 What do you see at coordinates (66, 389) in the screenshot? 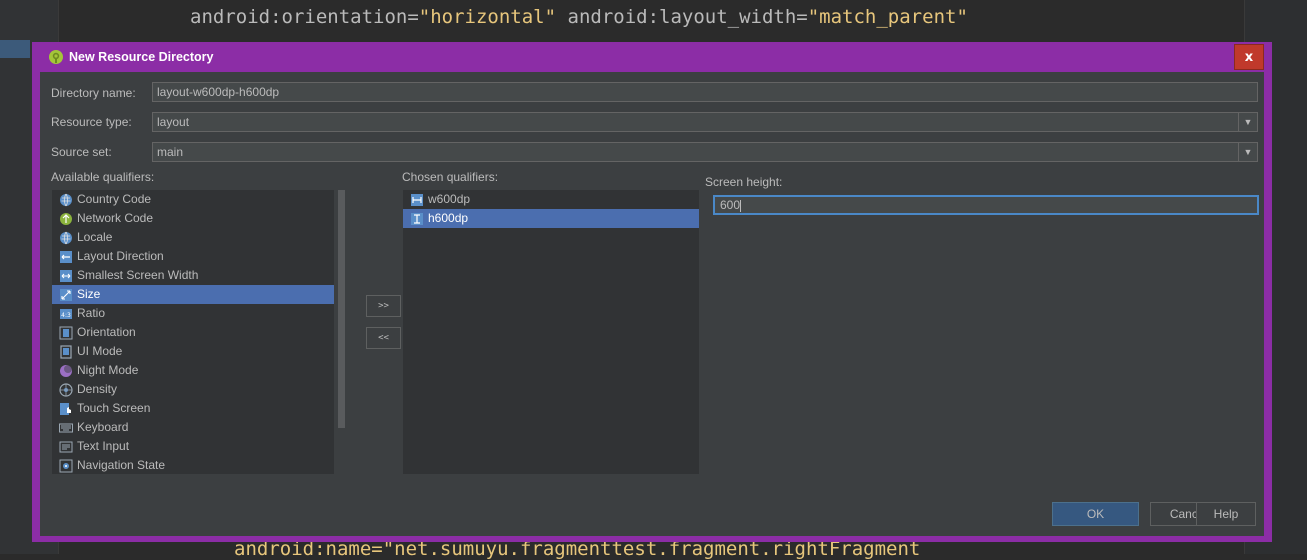
I see `density-icon` at bounding box center [66, 389].